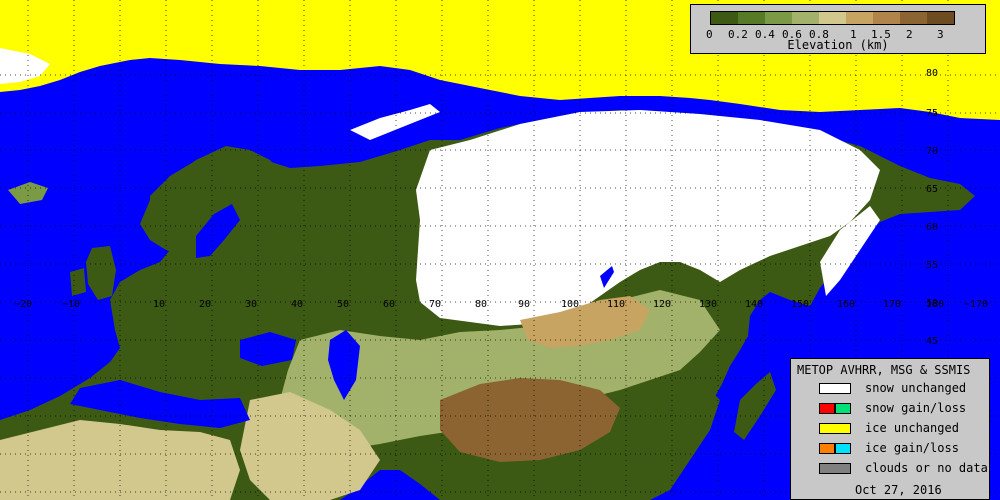  What do you see at coordinates (570, 304) in the screenshot?
I see `lon-label: 100` at bounding box center [570, 304].